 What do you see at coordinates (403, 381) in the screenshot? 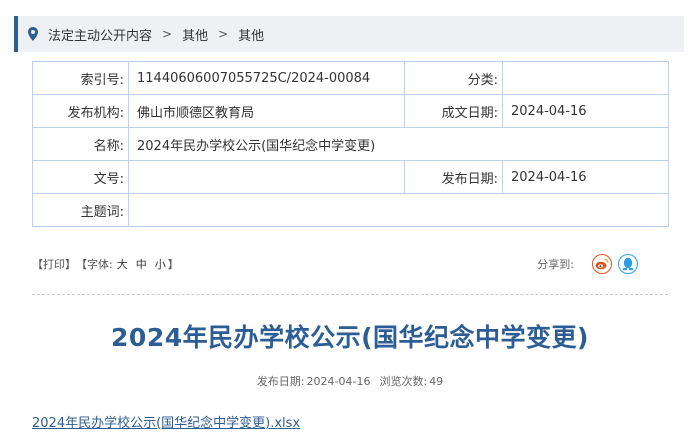
I see `view-count-label: 浏览次数:` at bounding box center [403, 381].